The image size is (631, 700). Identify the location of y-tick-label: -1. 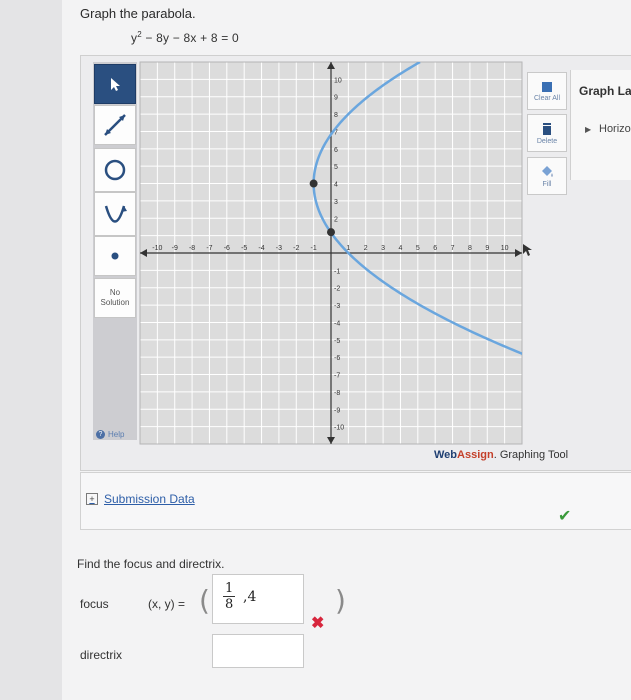
(337, 271).